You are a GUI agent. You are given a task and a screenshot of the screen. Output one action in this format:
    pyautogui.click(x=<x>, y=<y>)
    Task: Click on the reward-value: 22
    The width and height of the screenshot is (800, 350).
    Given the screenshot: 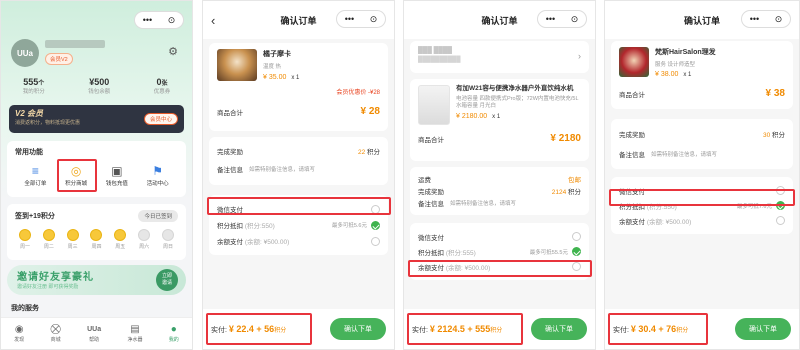 What is the action you would take?
    pyautogui.click(x=361, y=152)
    